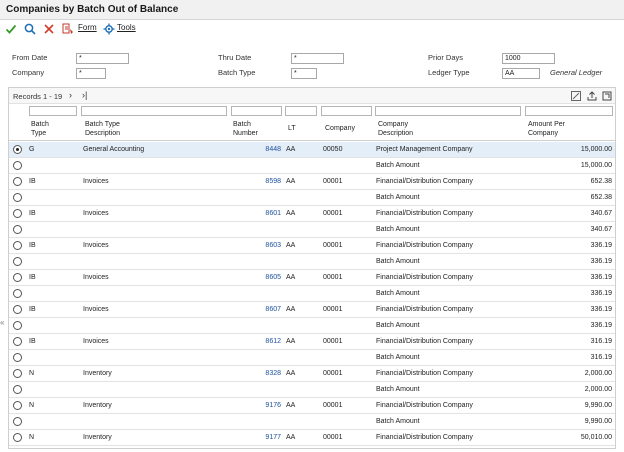  What do you see at coordinates (273, 245) in the screenshot?
I see `cell-batch-number: 8603` at bounding box center [273, 245].